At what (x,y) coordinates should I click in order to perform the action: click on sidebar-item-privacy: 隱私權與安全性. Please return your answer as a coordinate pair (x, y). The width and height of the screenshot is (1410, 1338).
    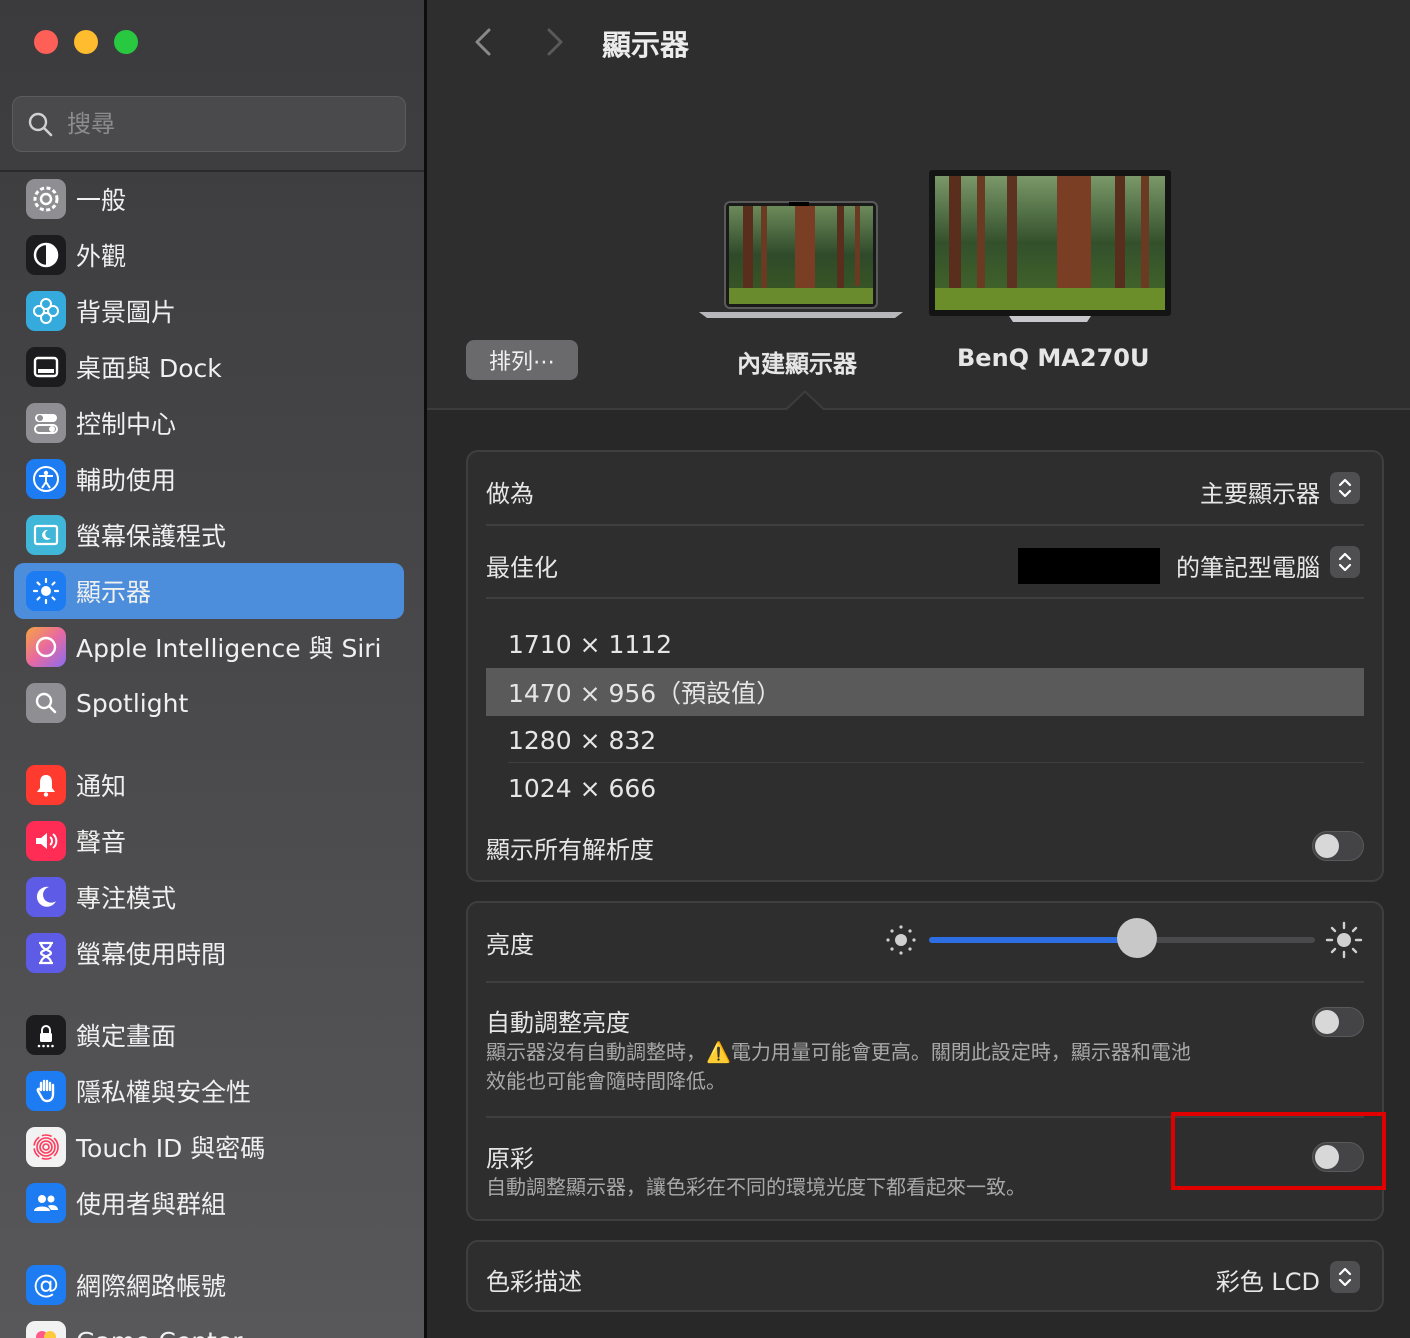
    Looking at the image, I should click on (209, 1091).